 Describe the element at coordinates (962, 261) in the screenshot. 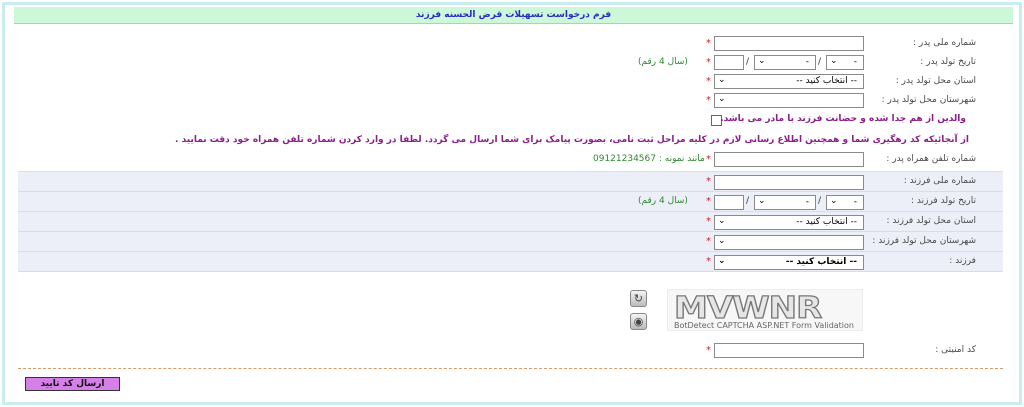

I see `child-select-label: فرزند :` at that location.